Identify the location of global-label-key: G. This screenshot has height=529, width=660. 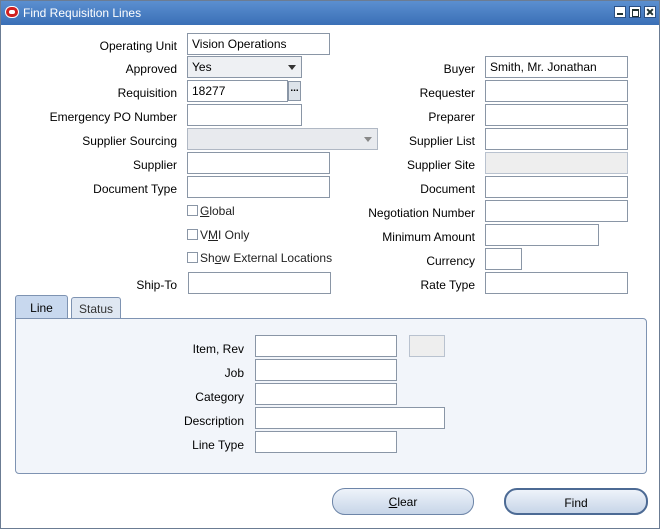
(205, 211).